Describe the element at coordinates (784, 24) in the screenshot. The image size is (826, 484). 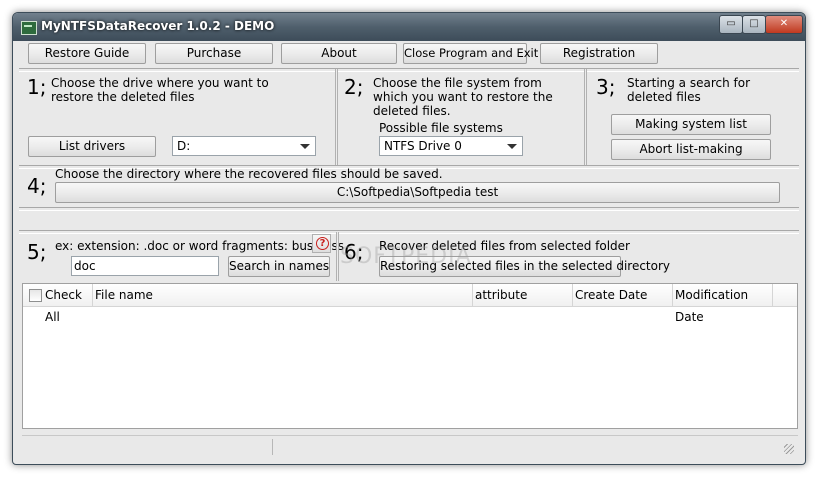
I see `close-button: ✕` at that location.